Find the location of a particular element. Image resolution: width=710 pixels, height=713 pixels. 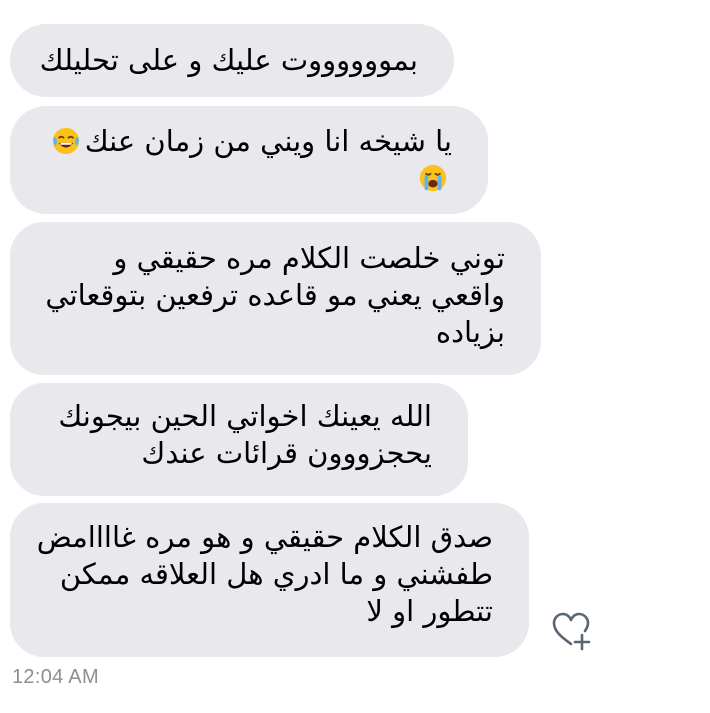

message-text-line: يا شيخه انا ويني من زمان عنك is located at coordinates (245, 141).